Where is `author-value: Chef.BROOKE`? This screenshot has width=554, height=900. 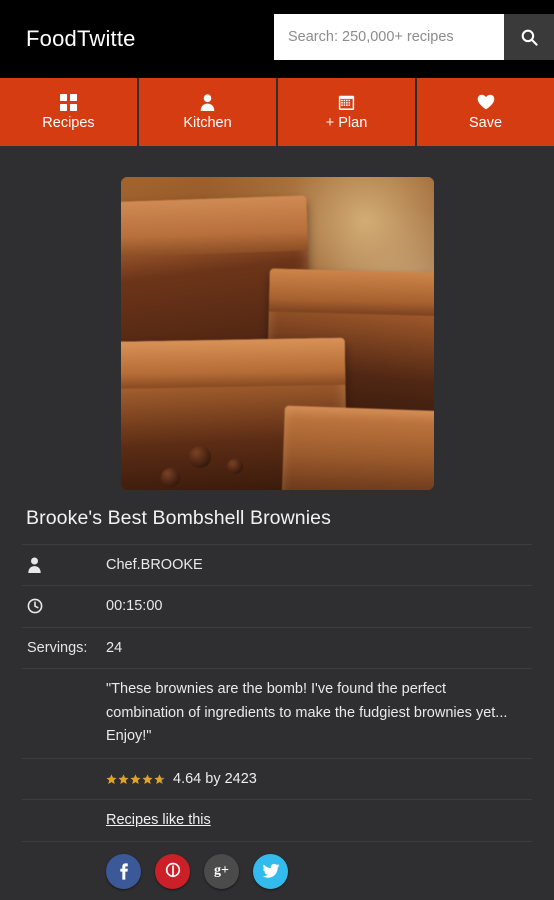 author-value: Chef.BROOKE is located at coordinates (154, 565).